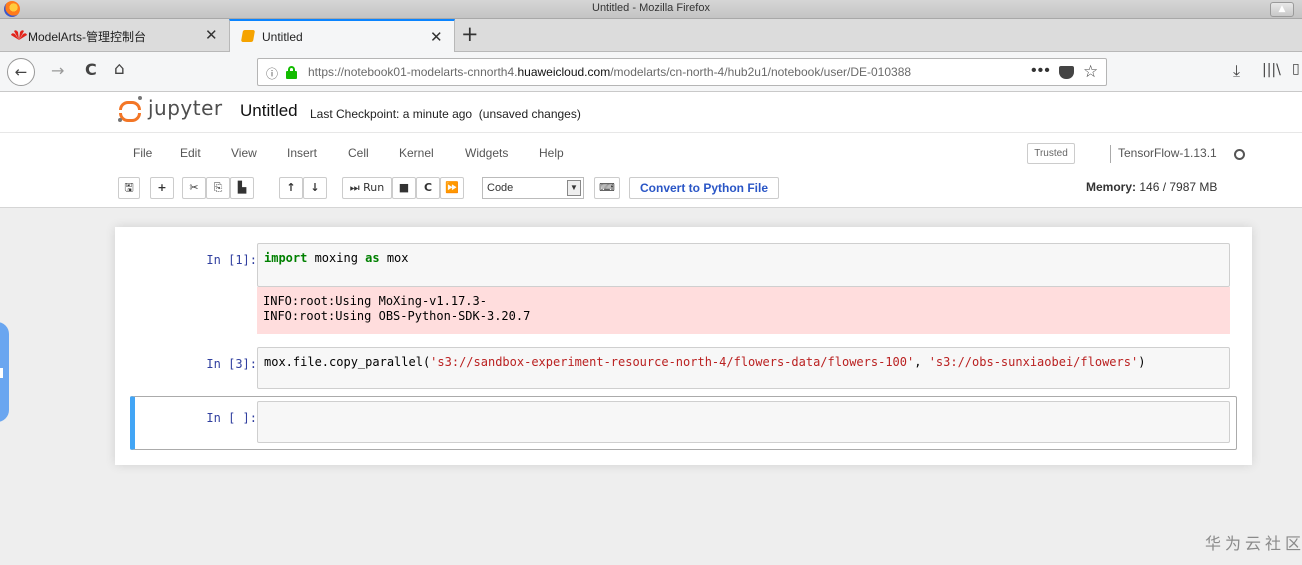 The image size is (1302, 565). Describe the element at coordinates (428, 188) in the screenshot. I see `restart-icon: C` at that location.